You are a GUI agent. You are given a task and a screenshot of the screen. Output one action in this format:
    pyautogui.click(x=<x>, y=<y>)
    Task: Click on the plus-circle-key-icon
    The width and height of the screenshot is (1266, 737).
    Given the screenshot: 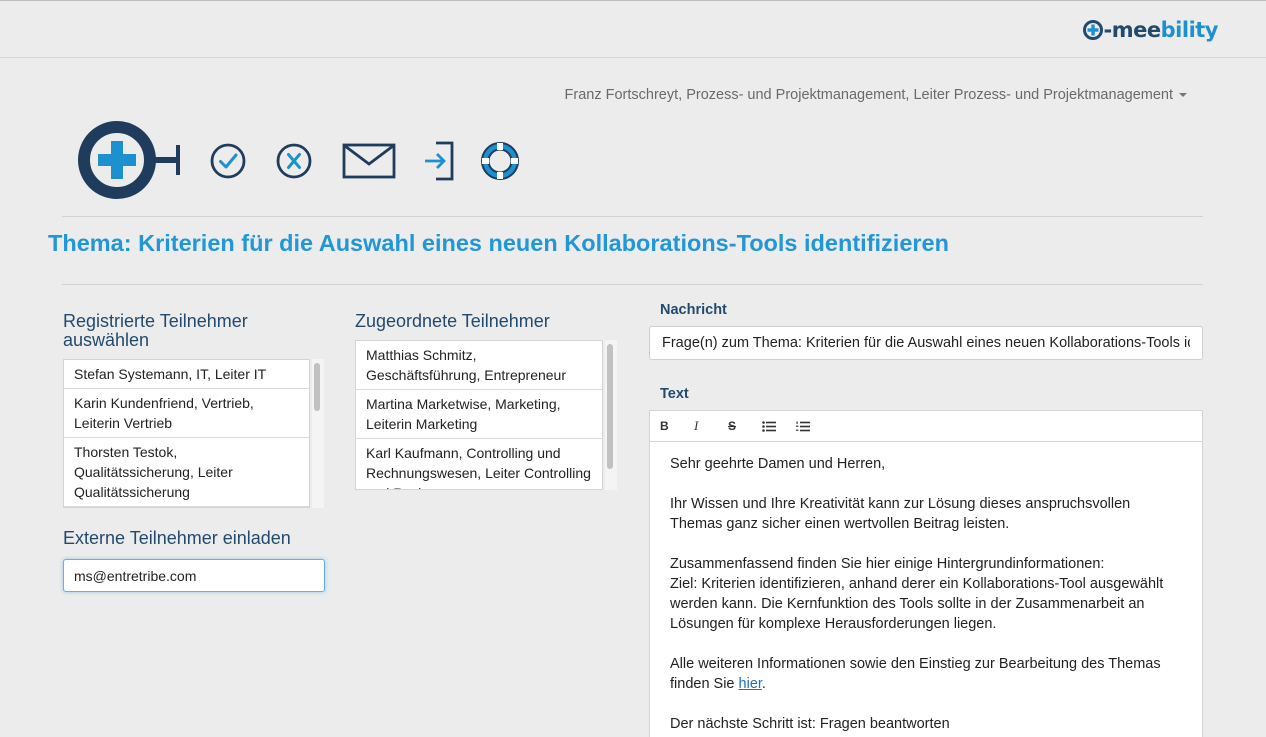 What is the action you would take?
    pyautogui.click(x=130, y=160)
    